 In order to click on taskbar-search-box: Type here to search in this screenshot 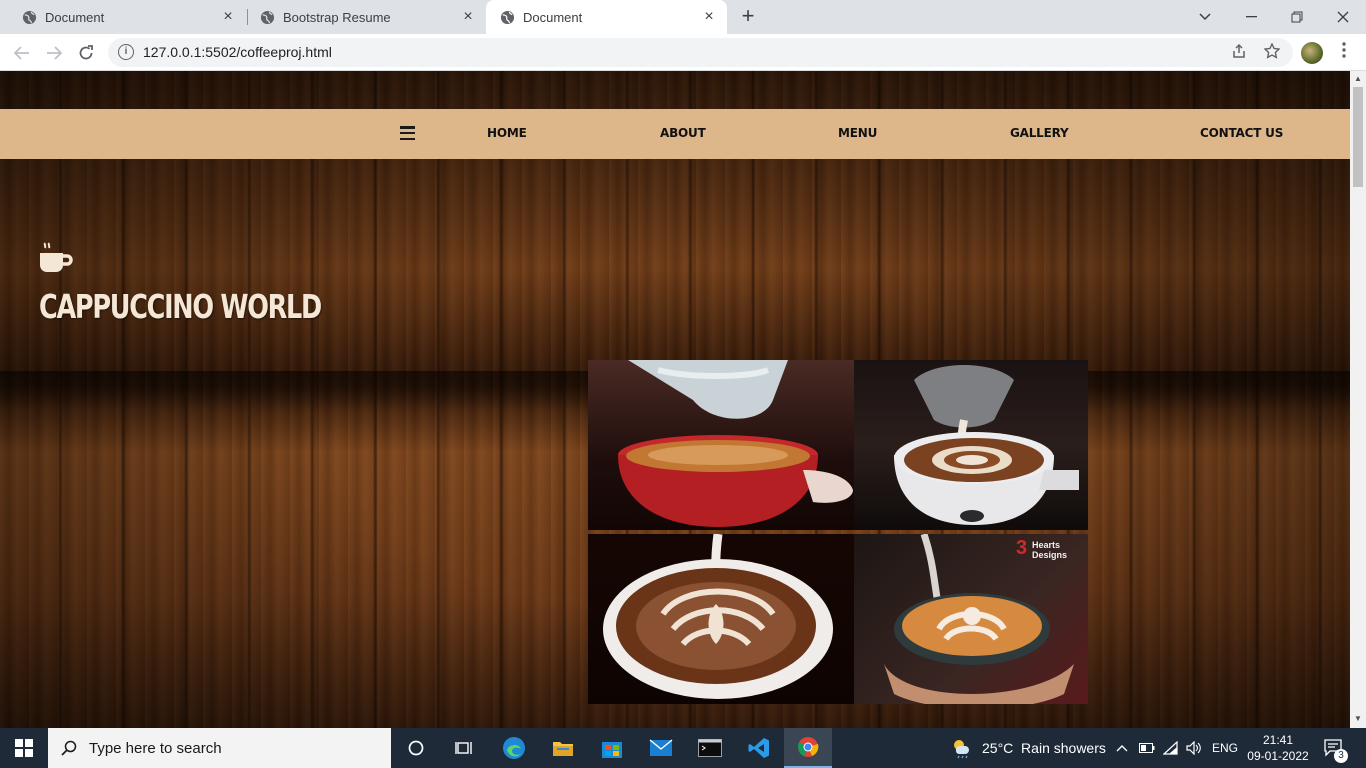, I will do `click(219, 748)`.